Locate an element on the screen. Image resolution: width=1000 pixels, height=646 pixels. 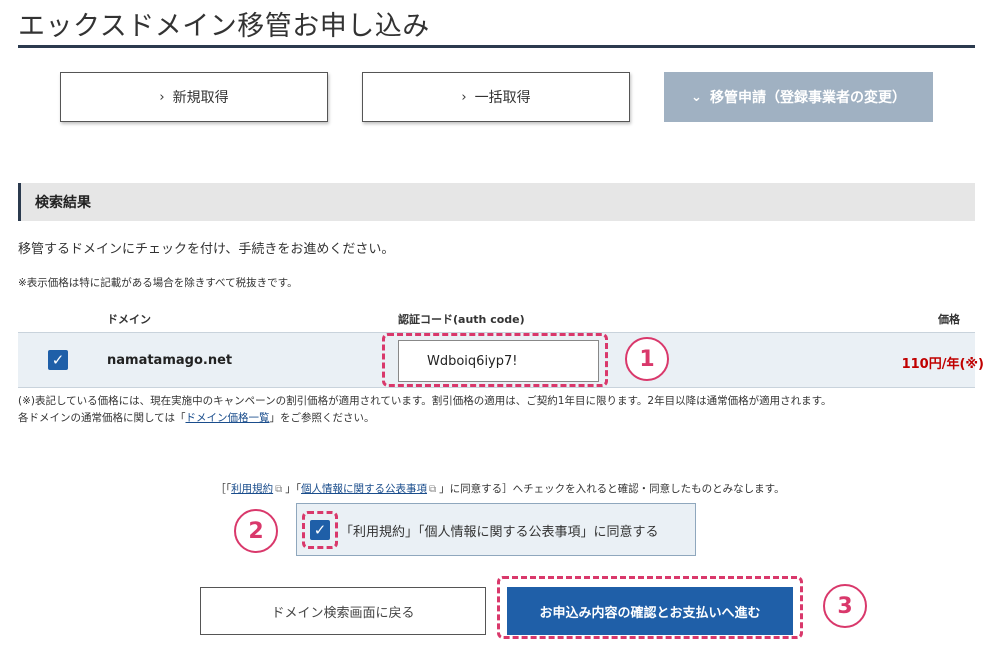
terms-of-use-link: 利用規約 is located at coordinates (252, 489).